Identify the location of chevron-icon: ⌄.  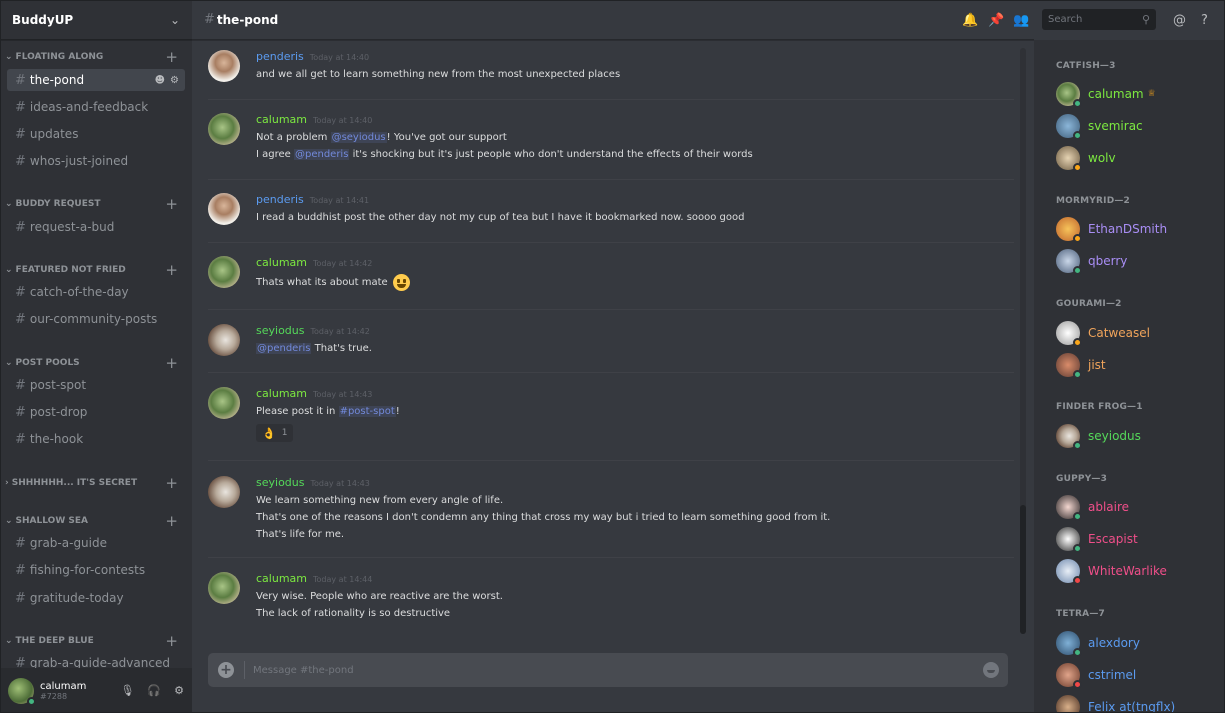
(9, 270).